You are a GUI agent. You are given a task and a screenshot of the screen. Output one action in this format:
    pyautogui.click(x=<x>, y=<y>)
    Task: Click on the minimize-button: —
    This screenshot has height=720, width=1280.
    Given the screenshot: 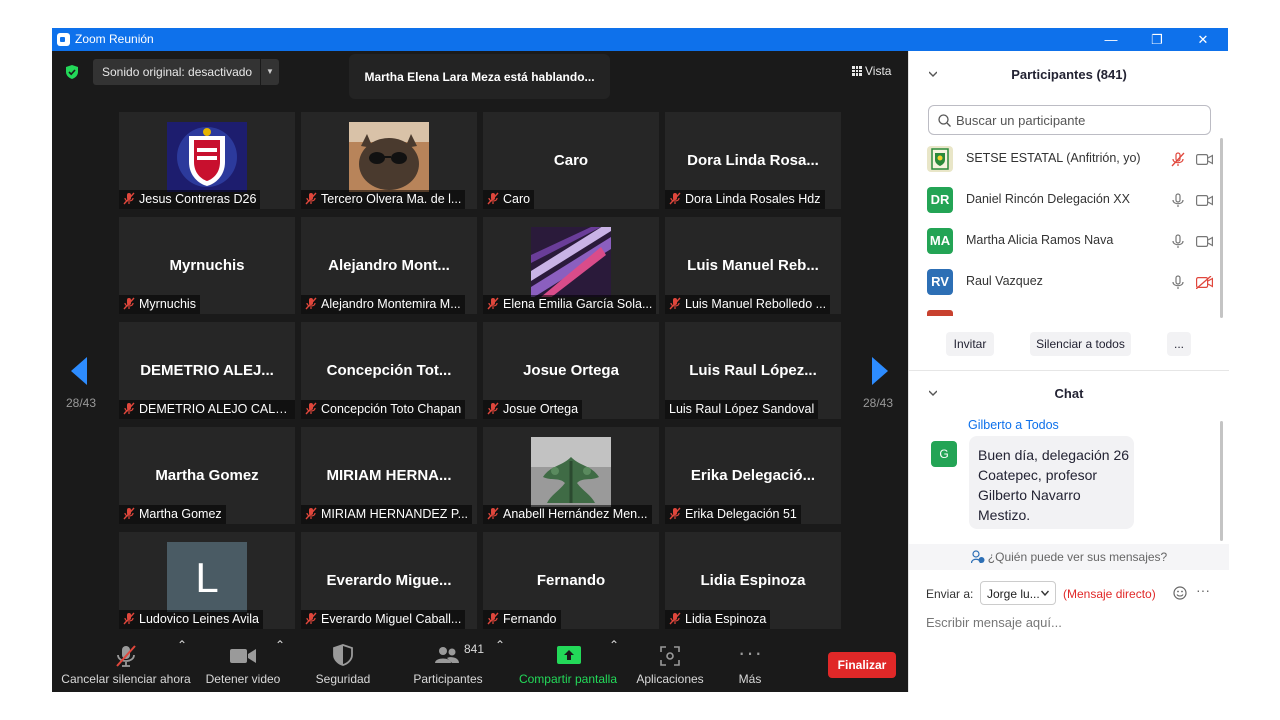 What is the action you would take?
    pyautogui.click(x=1111, y=39)
    